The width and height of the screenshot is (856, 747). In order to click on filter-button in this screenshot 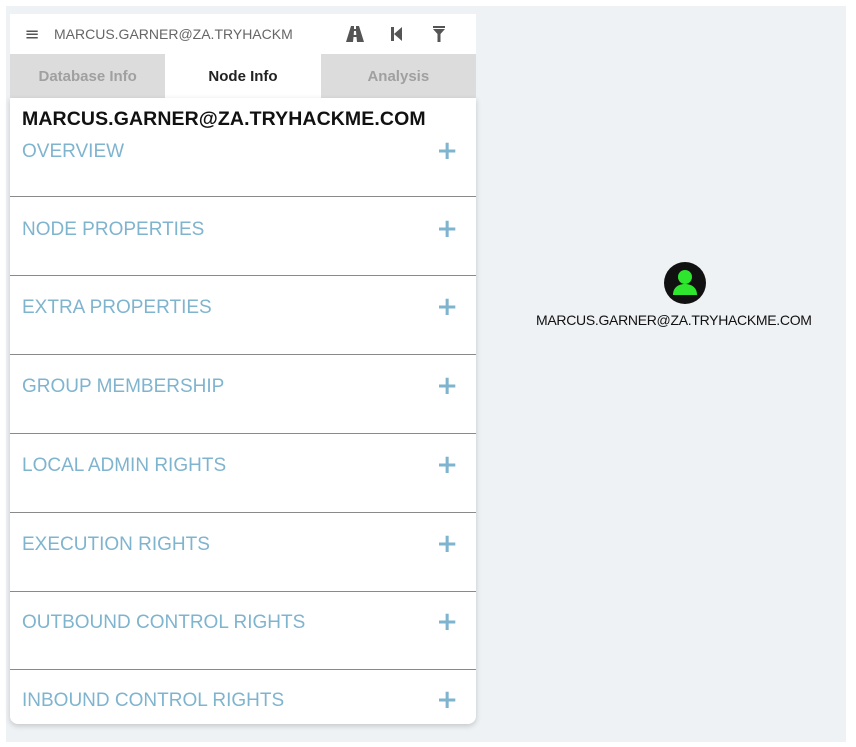, I will do `click(439, 34)`.